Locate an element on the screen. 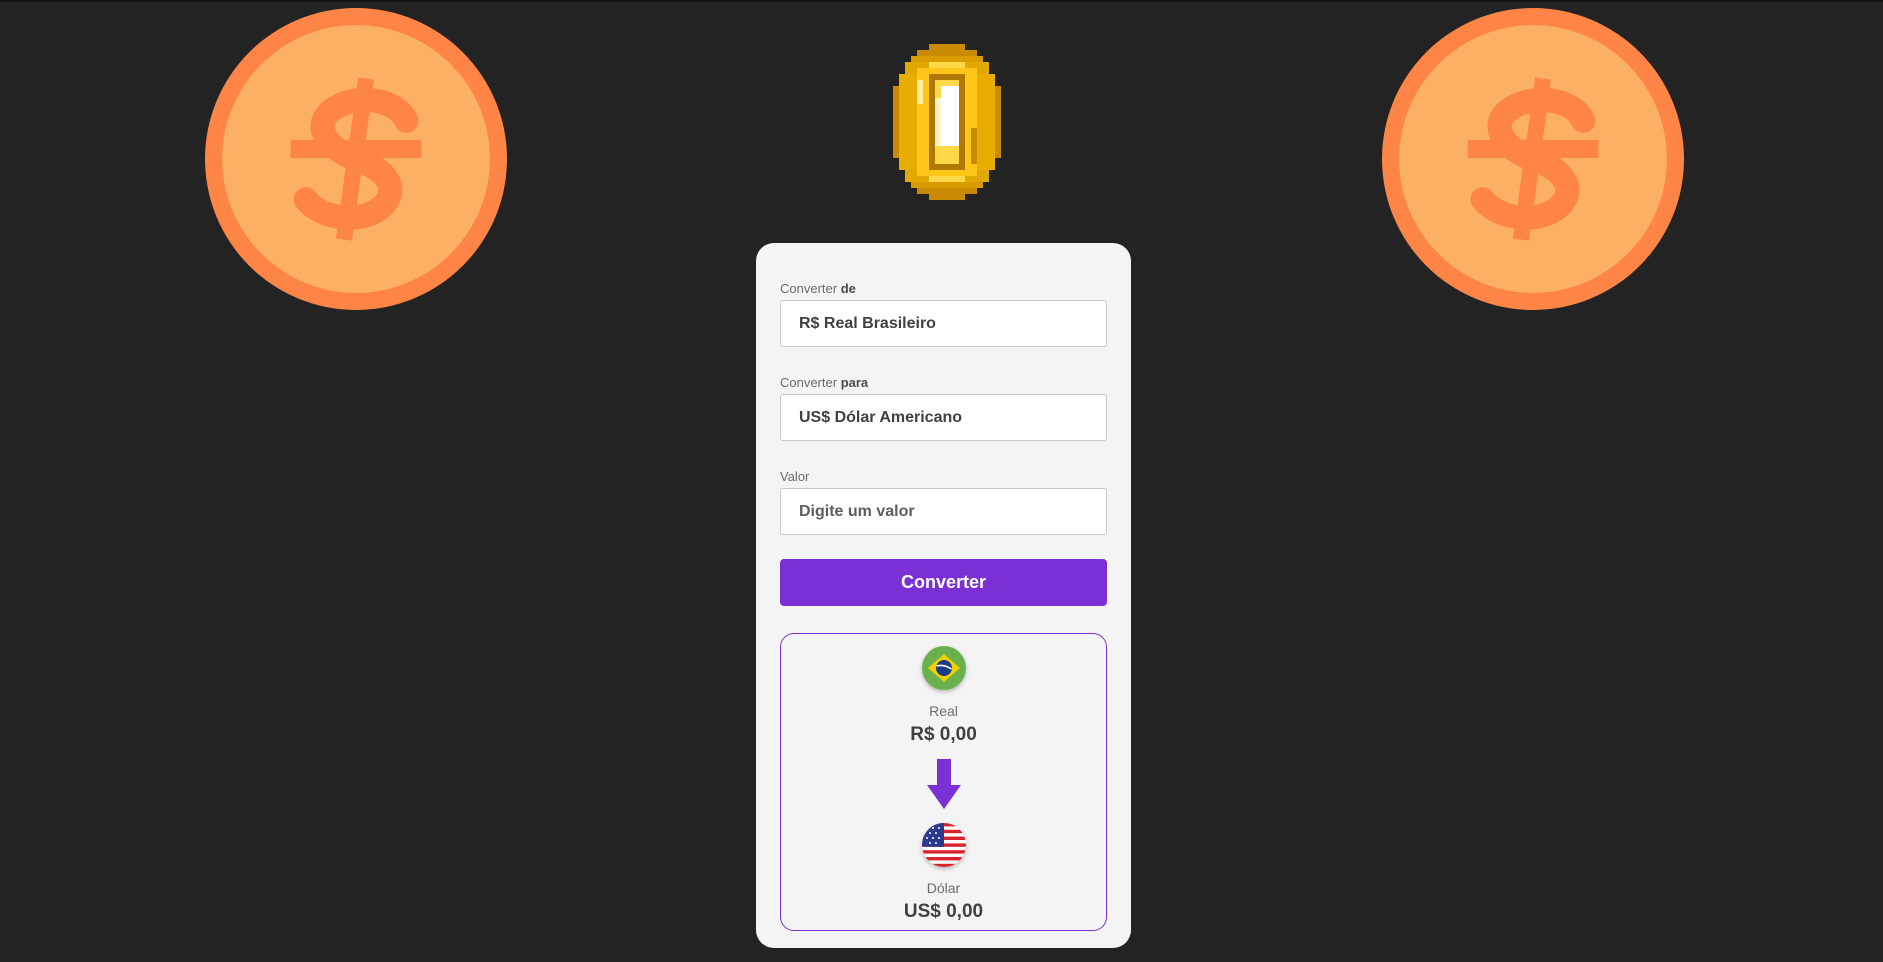 This screenshot has width=1883, height=962. arrow-down-icon is located at coordinates (943, 784).